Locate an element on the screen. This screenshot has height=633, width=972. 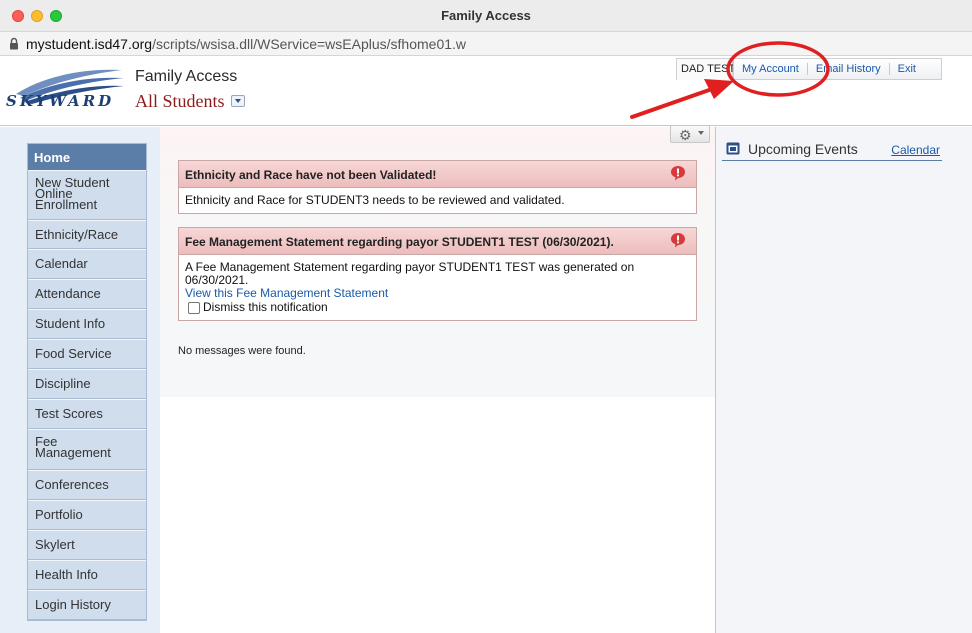
my-account-link: My Account is located at coordinates (771, 69).